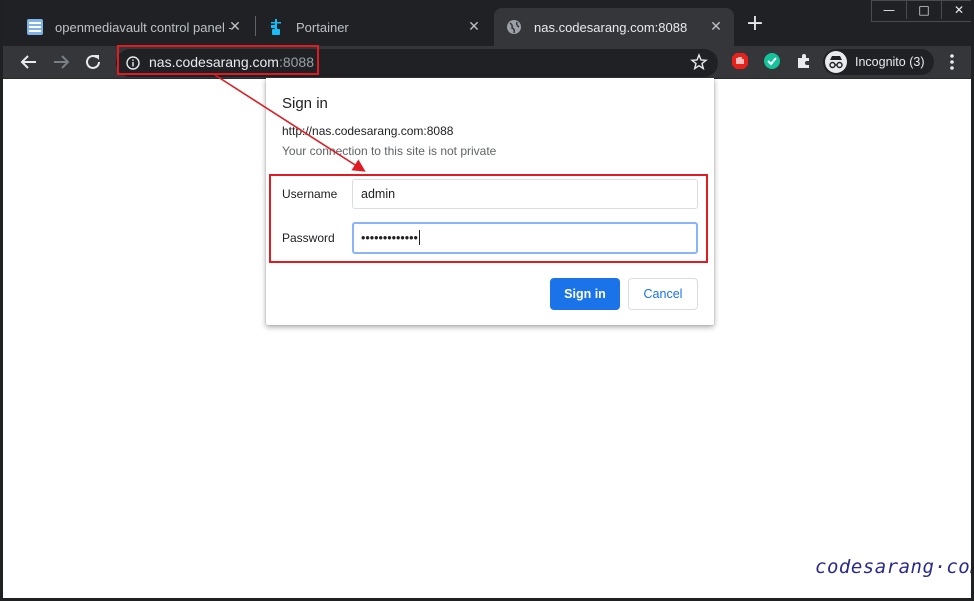  Describe the element at coordinates (956, 10) in the screenshot. I see `close-window-button: ✕` at that location.